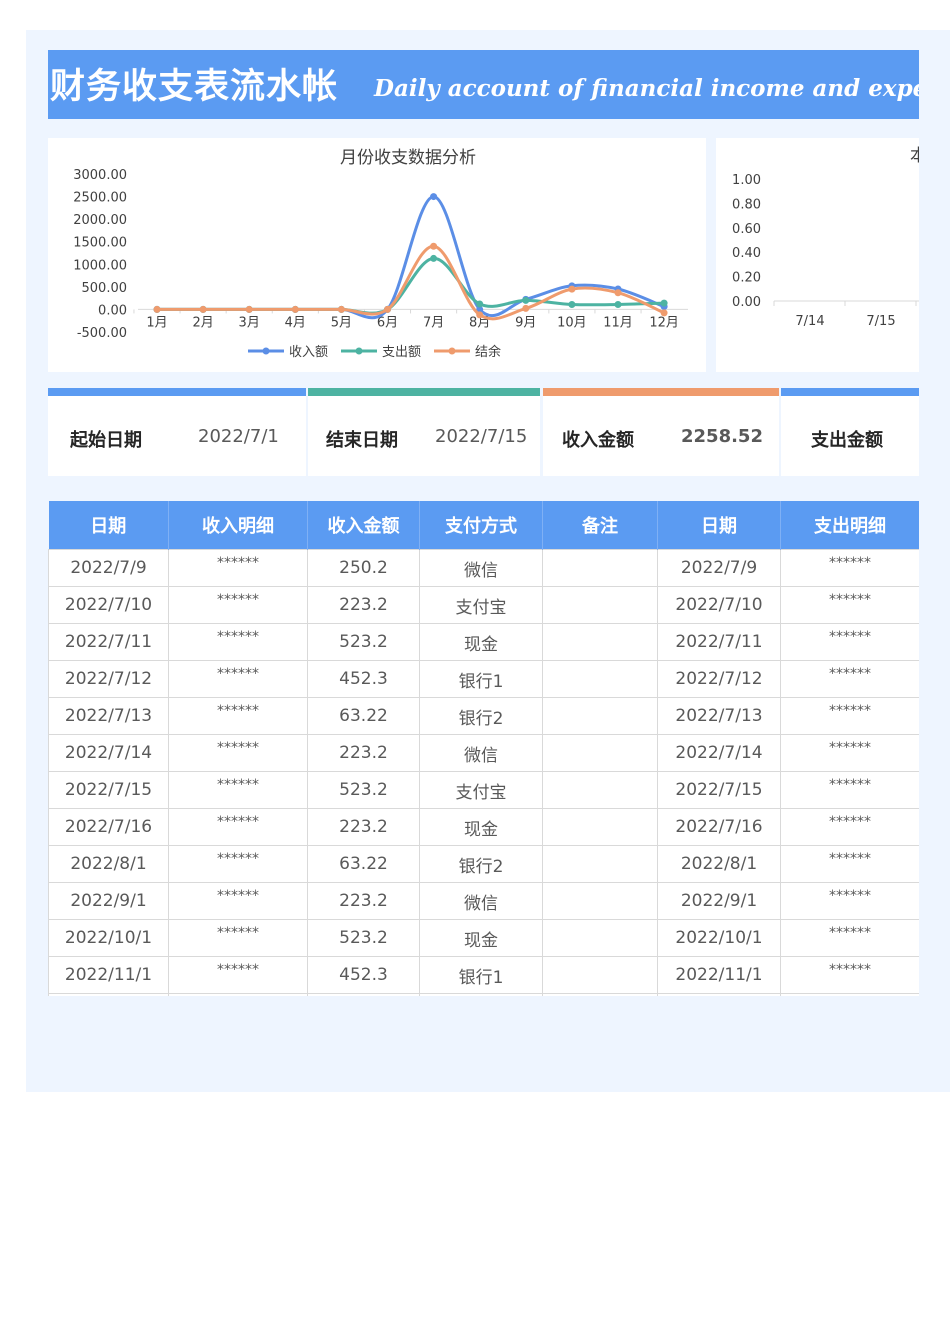 Image resolution: width=950 pixels, height=1344 pixels. Describe the element at coordinates (719, 790) in the screenshot. I see `cell-expense-date: 2022/7/15` at that location.